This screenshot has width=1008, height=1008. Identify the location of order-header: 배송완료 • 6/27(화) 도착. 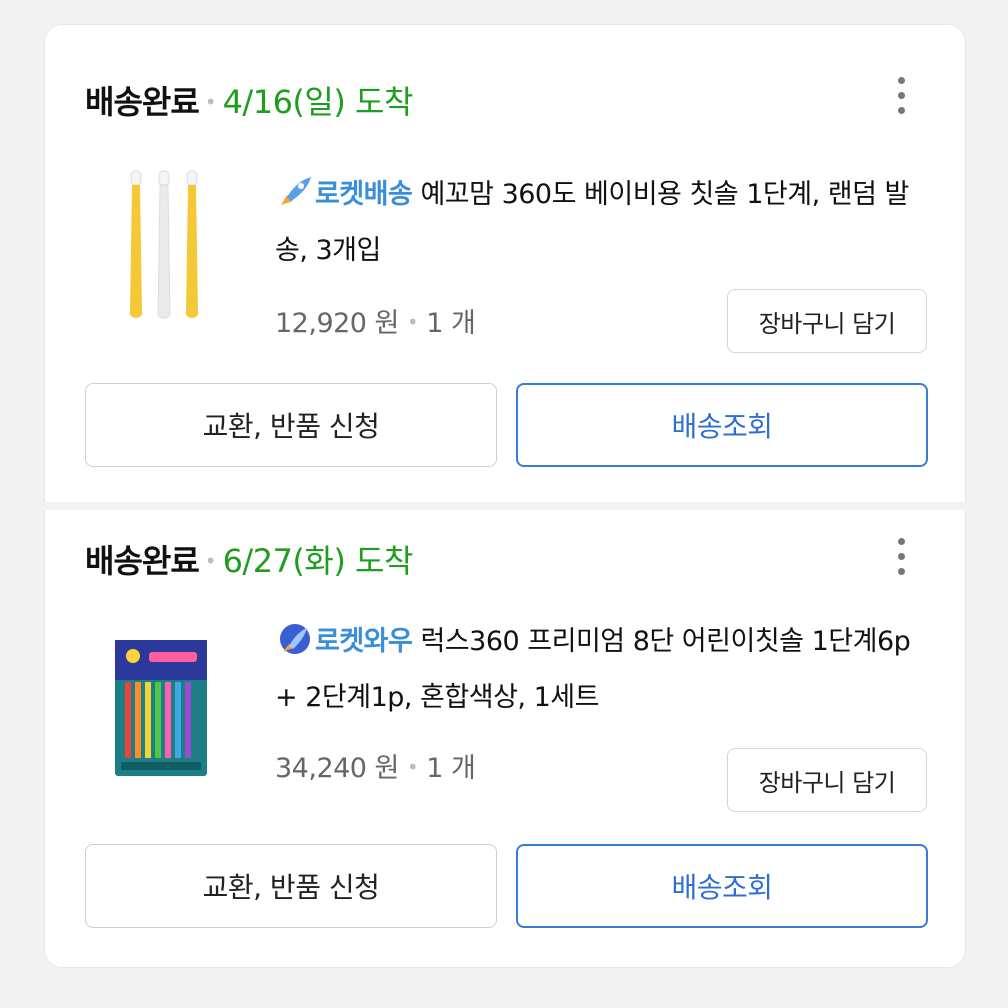
(249, 559).